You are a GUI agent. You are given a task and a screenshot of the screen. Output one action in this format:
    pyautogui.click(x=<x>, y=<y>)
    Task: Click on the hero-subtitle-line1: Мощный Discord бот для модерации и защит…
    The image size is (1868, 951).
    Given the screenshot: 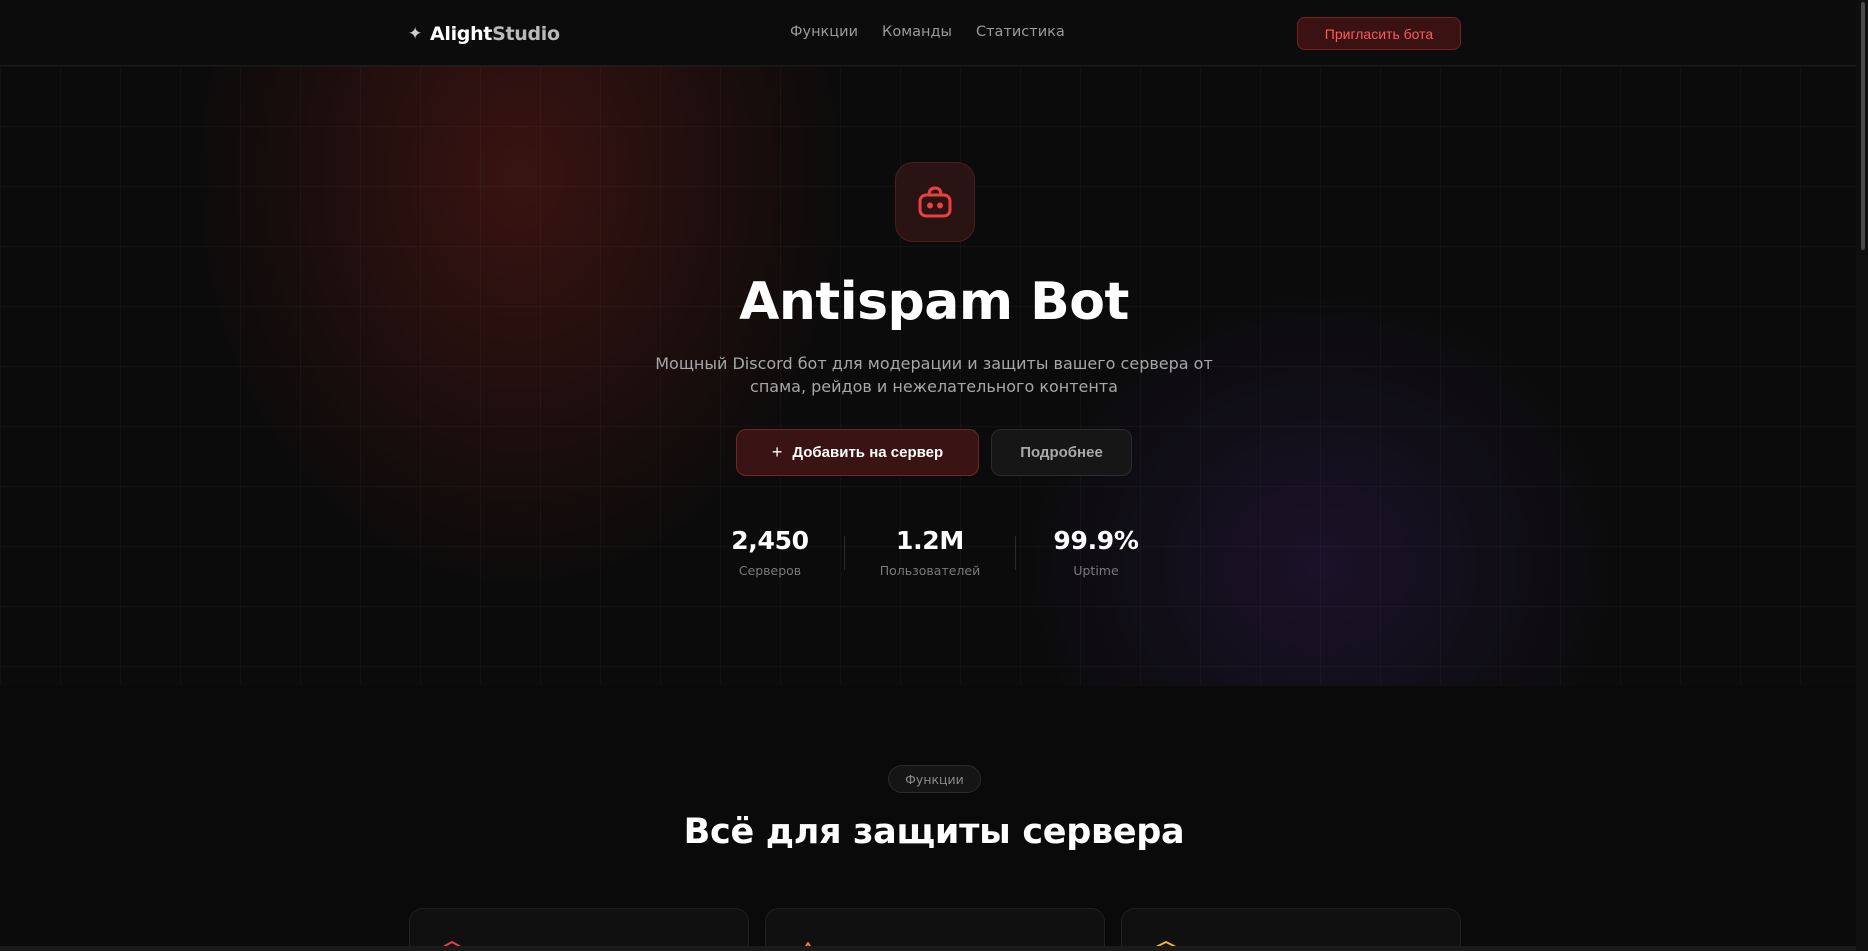 What is the action you would take?
    pyautogui.click(x=934, y=363)
    